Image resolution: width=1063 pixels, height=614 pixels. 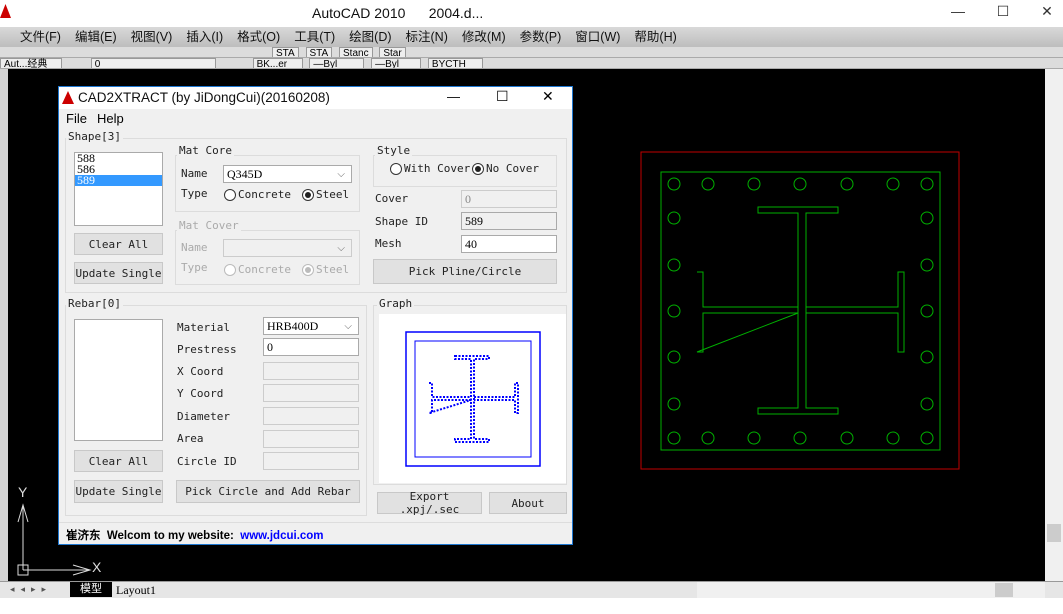 I want to click on shape-clear-all-button: Clear All, so click(x=118, y=244).